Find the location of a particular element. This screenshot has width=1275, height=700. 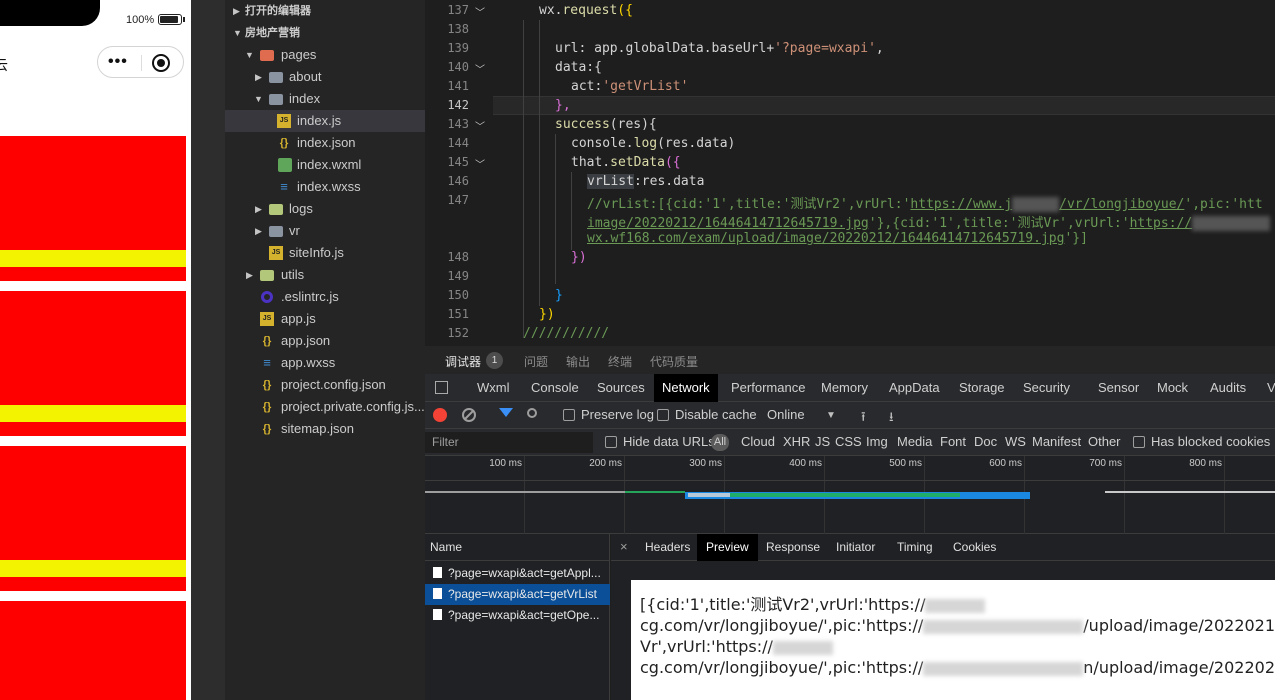

tree-item-index-folder: ▼ index is located at coordinates (325, 99).